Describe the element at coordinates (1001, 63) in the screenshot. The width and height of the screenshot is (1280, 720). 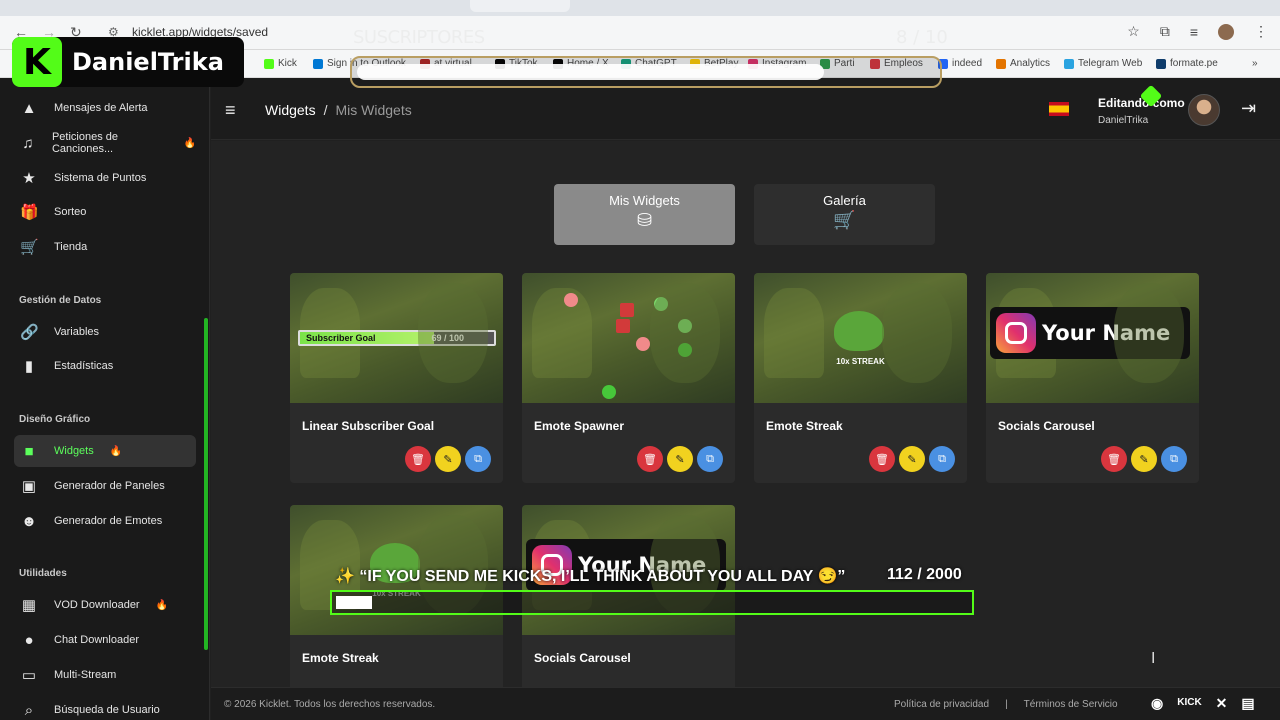
I see `bookmark-favicon-icon` at that location.